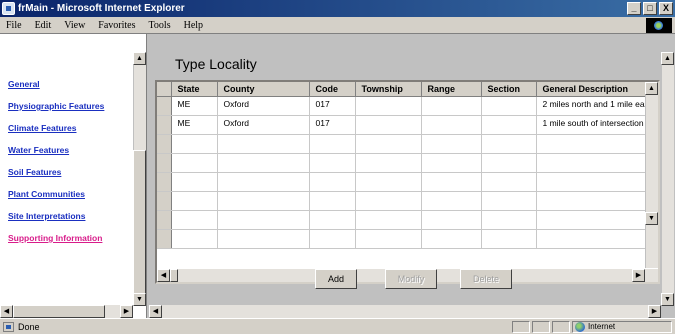 Image resolution: width=675 pixels, height=334 pixels. I want to click on menu-file: File, so click(14, 25).